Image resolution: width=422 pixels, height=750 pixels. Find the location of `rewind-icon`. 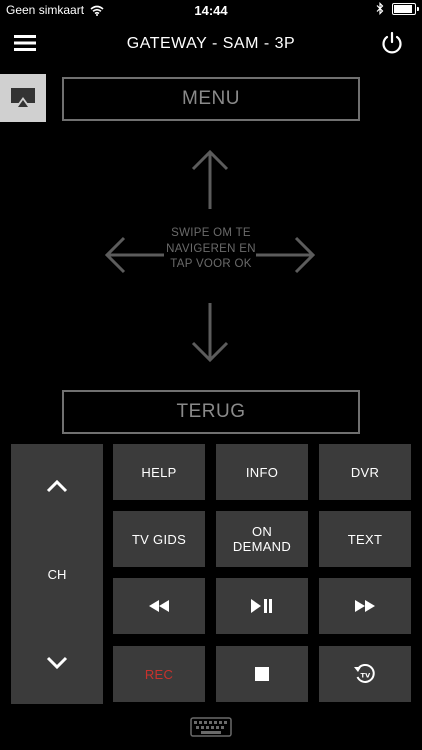

rewind-icon is located at coordinates (159, 606).